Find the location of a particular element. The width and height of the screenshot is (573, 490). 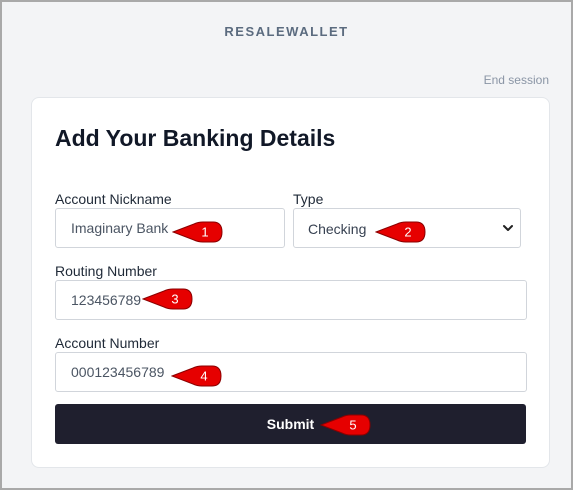

annotation-number: 2 is located at coordinates (407, 232).